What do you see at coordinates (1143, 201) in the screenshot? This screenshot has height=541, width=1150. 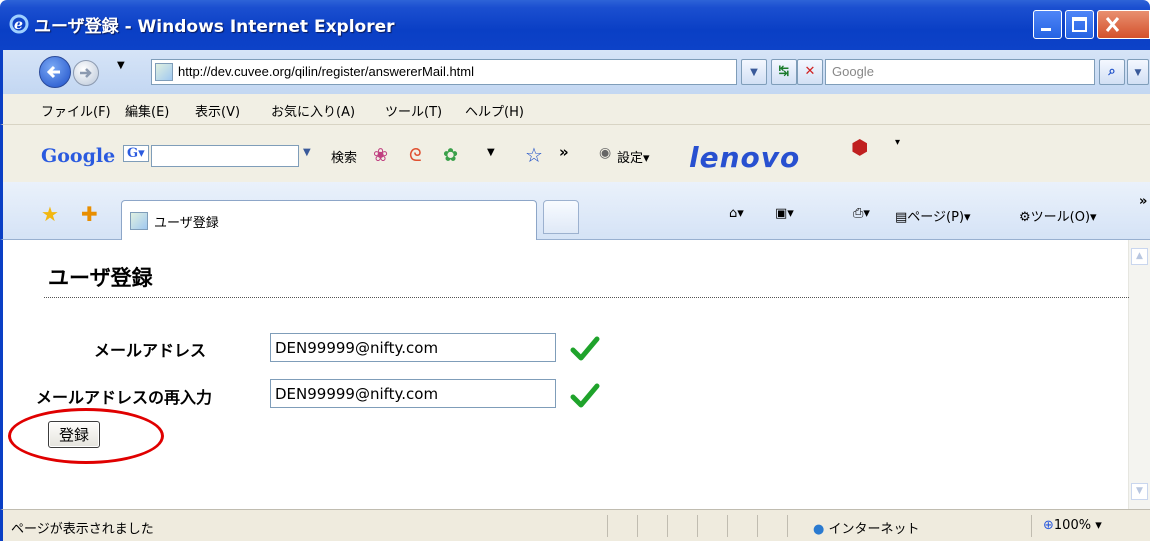 I see `command-overflow-icon: »` at bounding box center [1143, 201].